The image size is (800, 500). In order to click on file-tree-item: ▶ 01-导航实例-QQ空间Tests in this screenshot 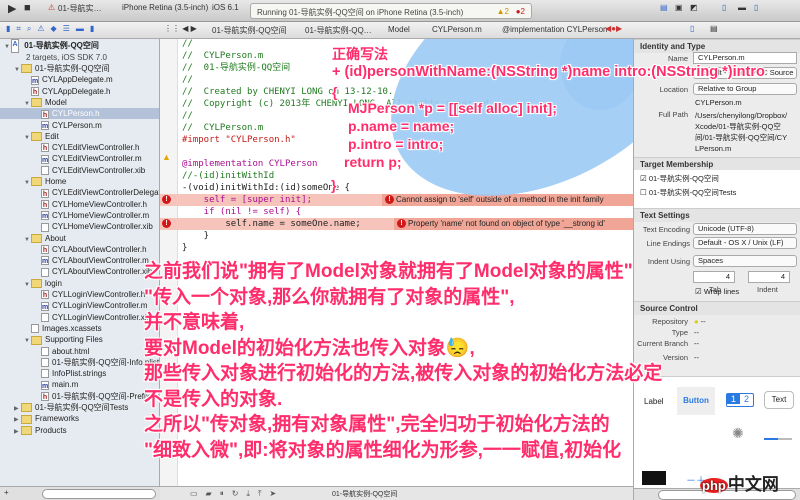, I will do `click(79, 407)`.